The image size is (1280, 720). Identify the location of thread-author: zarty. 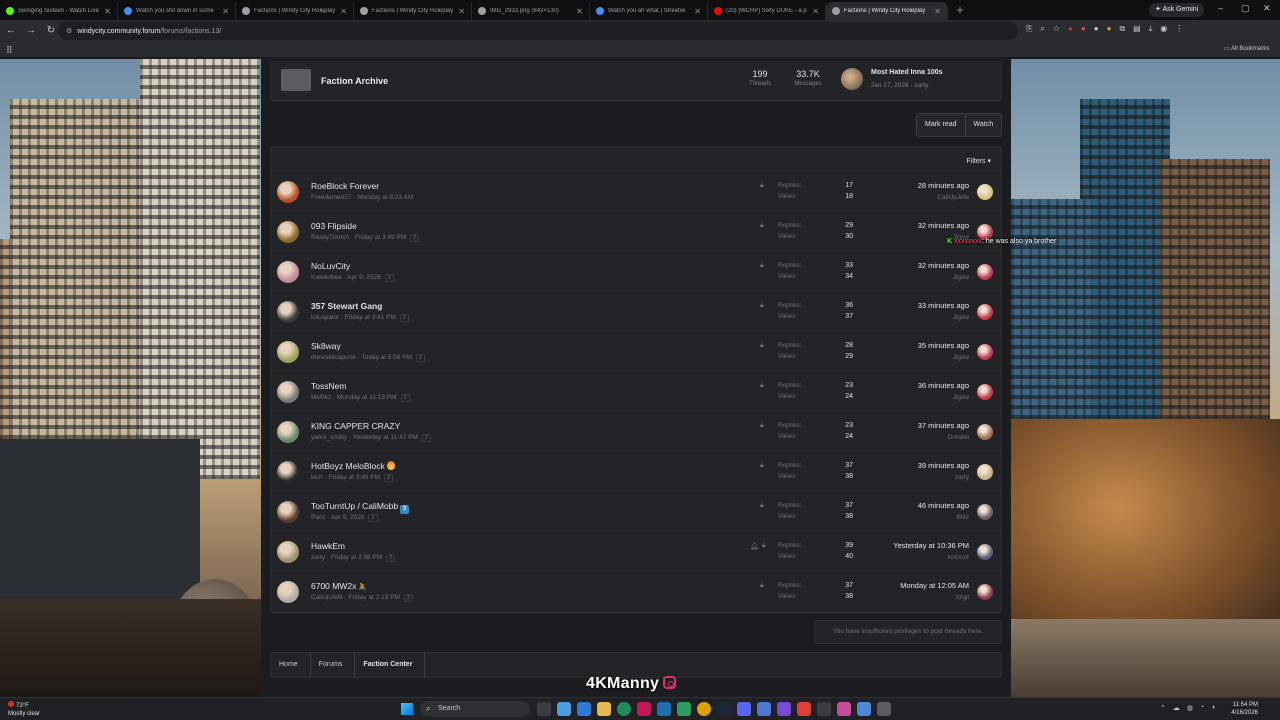
(318, 557).